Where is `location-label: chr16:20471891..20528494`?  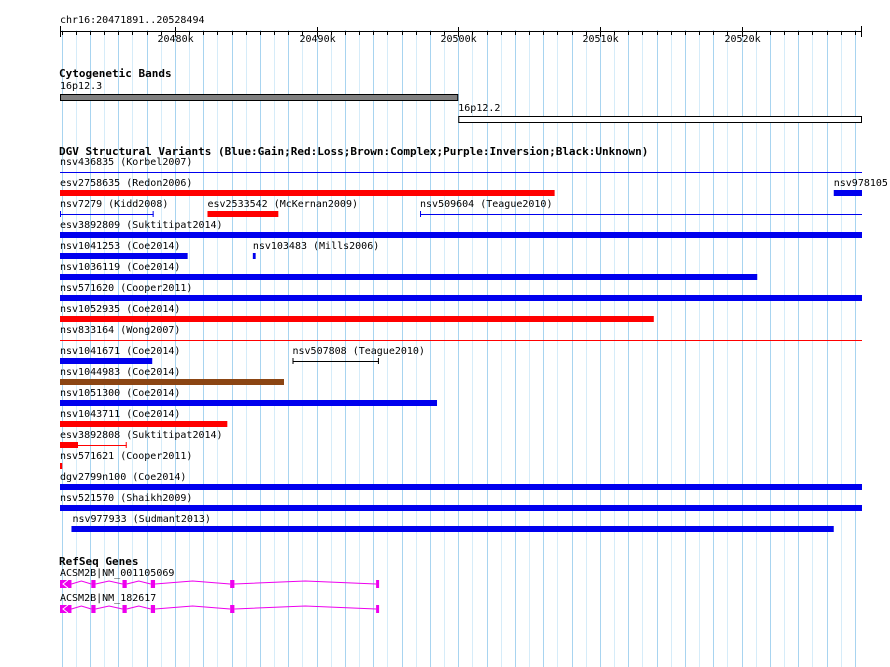 location-label: chr16:20471891..20528494 is located at coordinates (132, 20).